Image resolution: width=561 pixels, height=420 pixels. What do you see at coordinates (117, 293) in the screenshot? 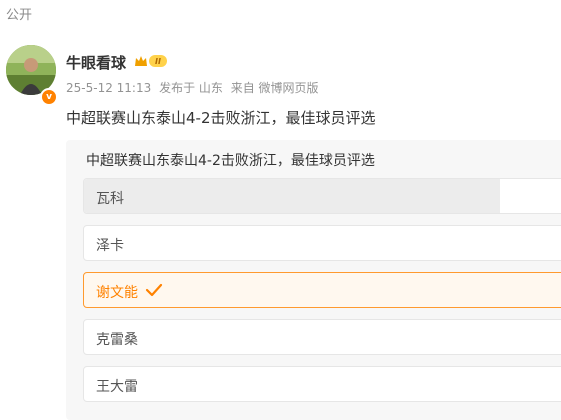
I see `poll-option-label: 谢文能` at bounding box center [117, 293].